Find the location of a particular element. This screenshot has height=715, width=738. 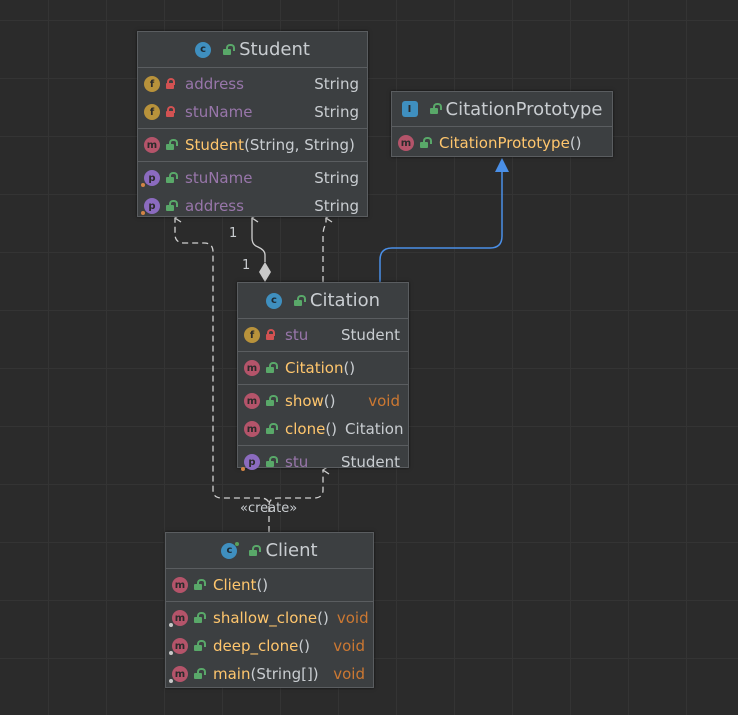

method-row: m deep_clone() void is located at coordinates (269, 646).